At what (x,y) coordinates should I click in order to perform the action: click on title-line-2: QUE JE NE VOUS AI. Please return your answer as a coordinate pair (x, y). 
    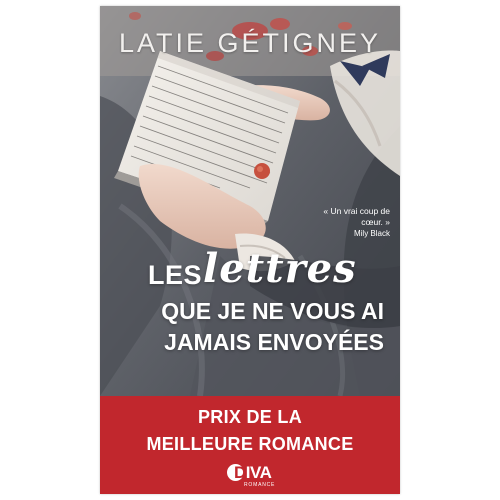
    Looking at the image, I should click on (272, 311).